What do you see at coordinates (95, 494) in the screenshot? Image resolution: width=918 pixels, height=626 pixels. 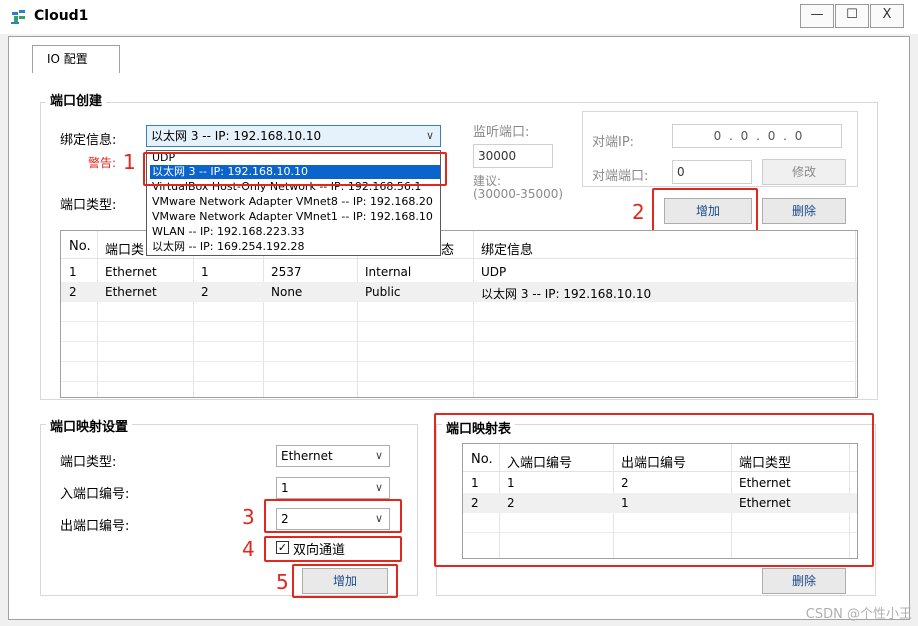 I see `in-port-label: 入端口编号:` at bounding box center [95, 494].